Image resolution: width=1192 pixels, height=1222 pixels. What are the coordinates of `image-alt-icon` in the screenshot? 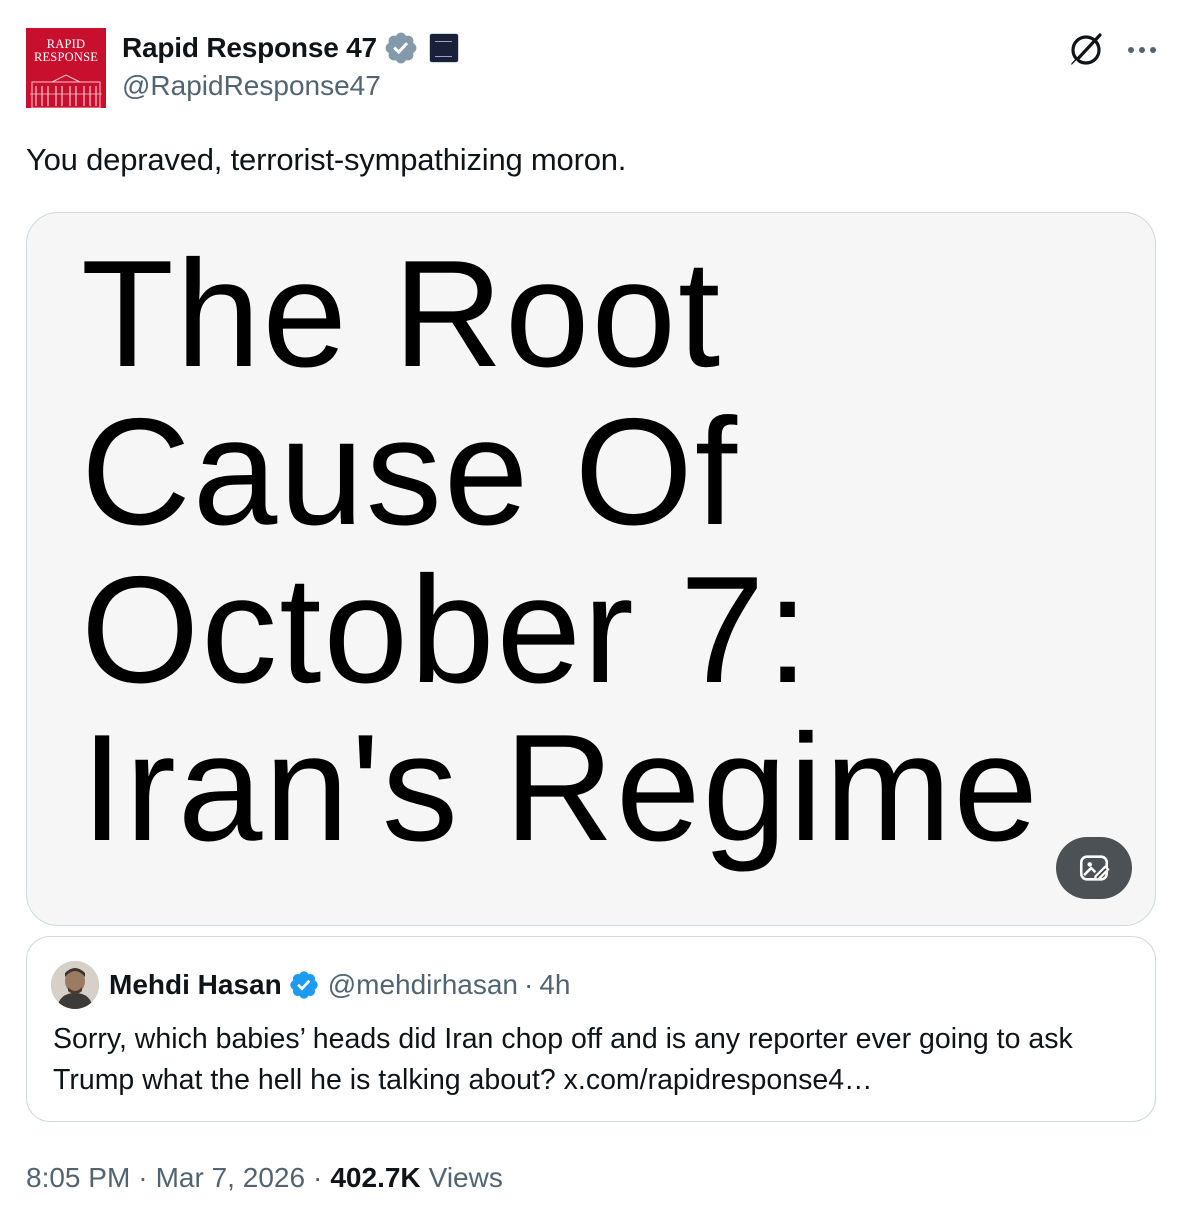 It's located at (1094, 868).